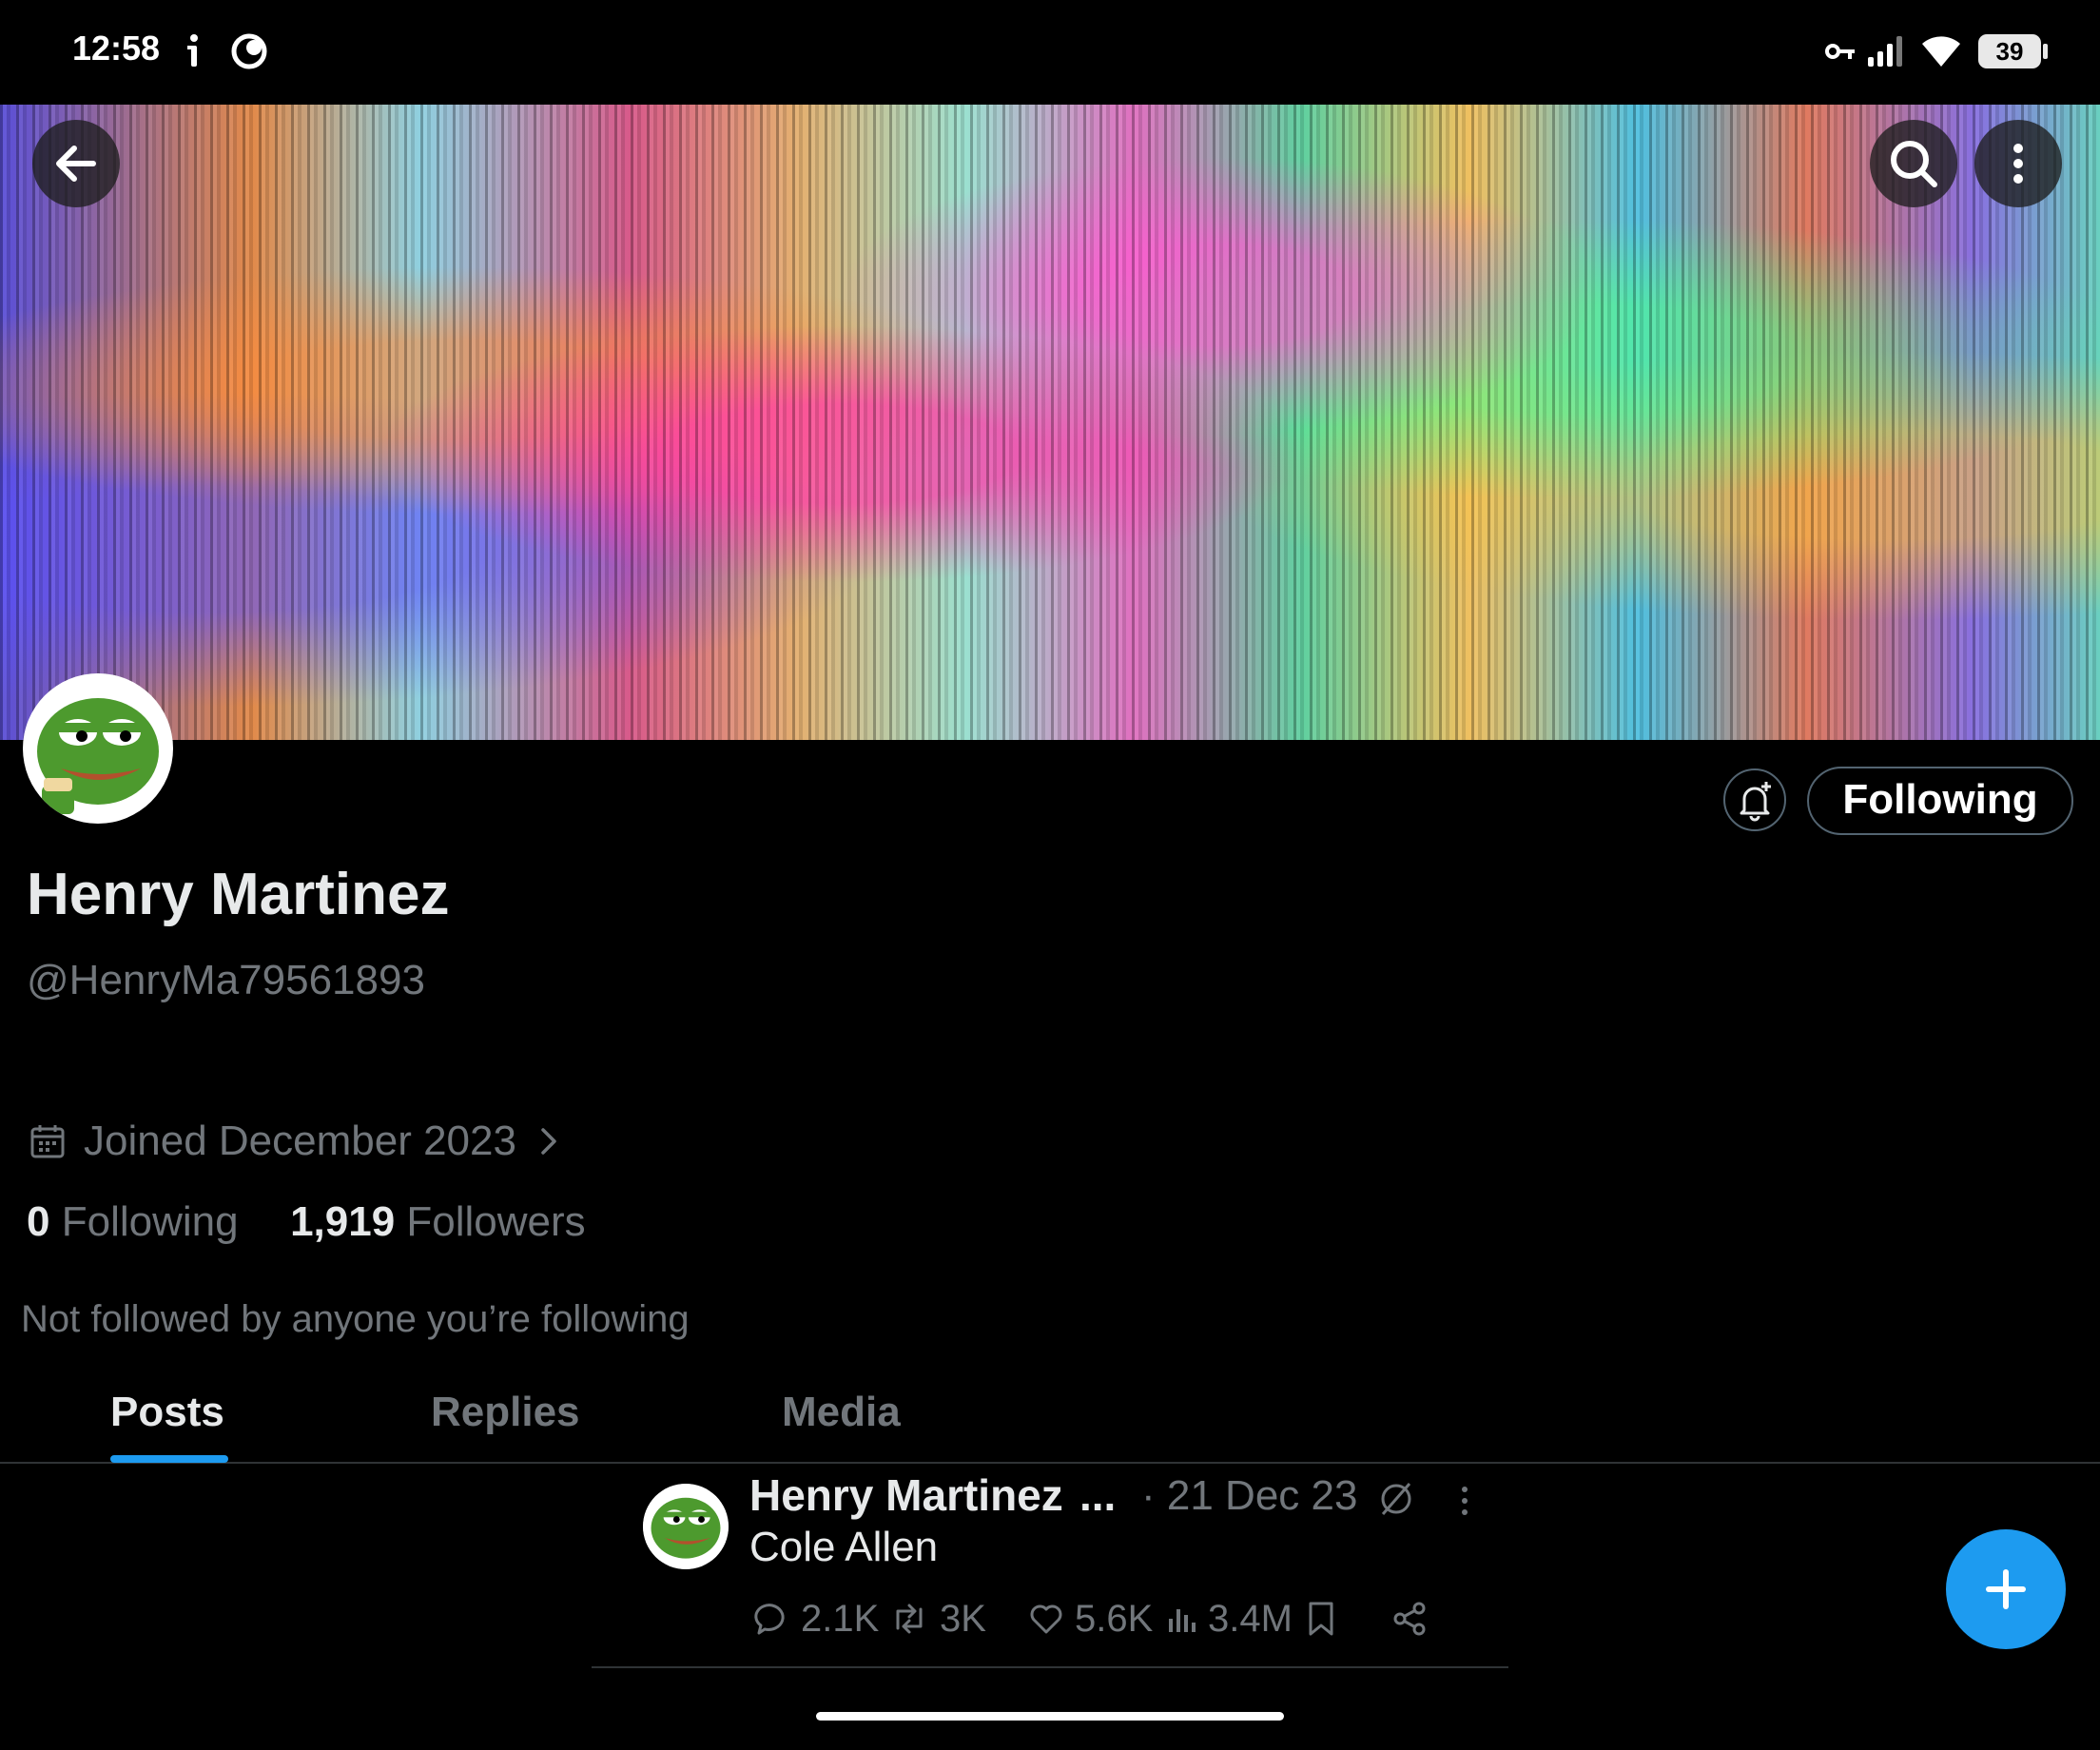 The height and width of the screenshot is (1750, 2100). Describe the element at coordinates (909, 1619) in the screenshot. I see `repost-icon` at that location.